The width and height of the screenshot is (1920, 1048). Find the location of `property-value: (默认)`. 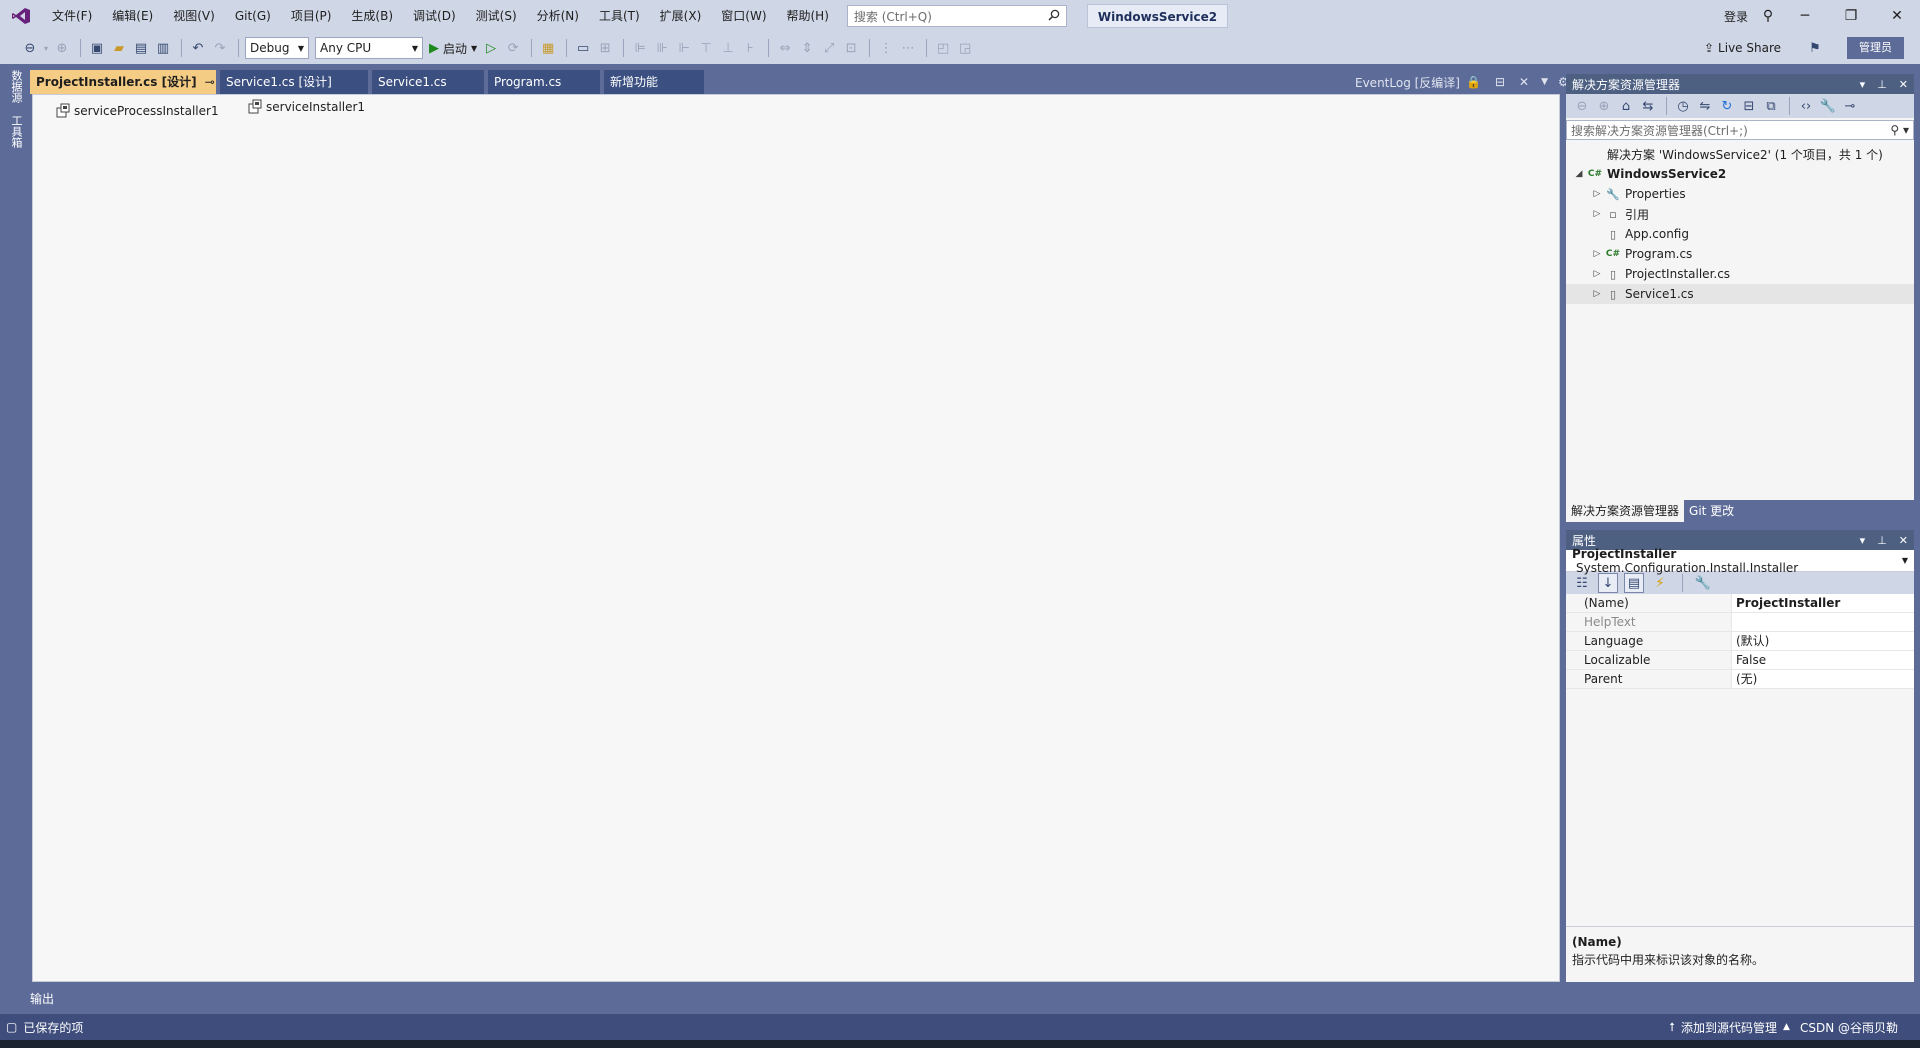

property-value: (默认) is located at coordinates (1823, 641).